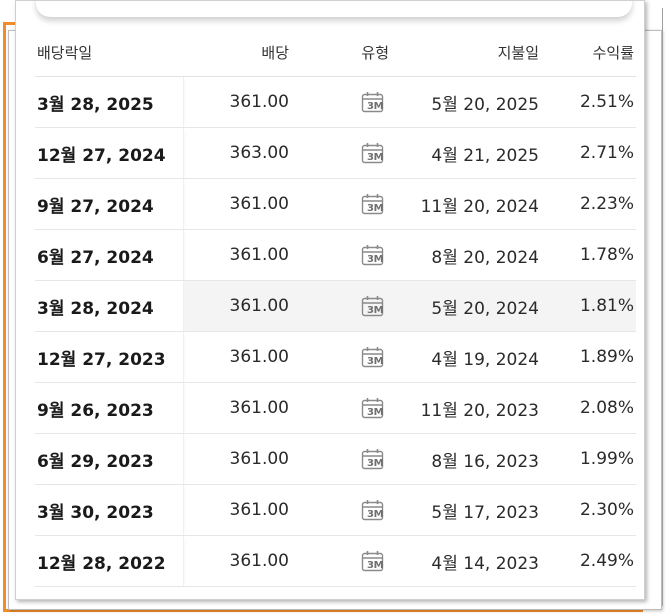 The width and height of the screenshot is (666, 614). What do you see at coordinates (334, 9) in the screenshot?
I see `card-top-shadow` at bounding box center [334, 9].